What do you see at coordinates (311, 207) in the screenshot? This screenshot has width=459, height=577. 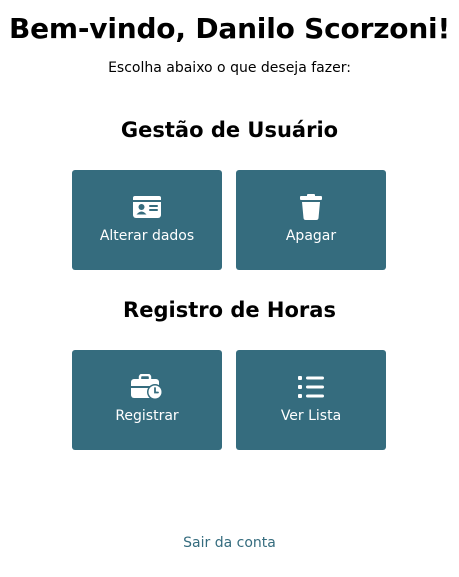 I see `trash-icon` at bounding box center [311, 207].